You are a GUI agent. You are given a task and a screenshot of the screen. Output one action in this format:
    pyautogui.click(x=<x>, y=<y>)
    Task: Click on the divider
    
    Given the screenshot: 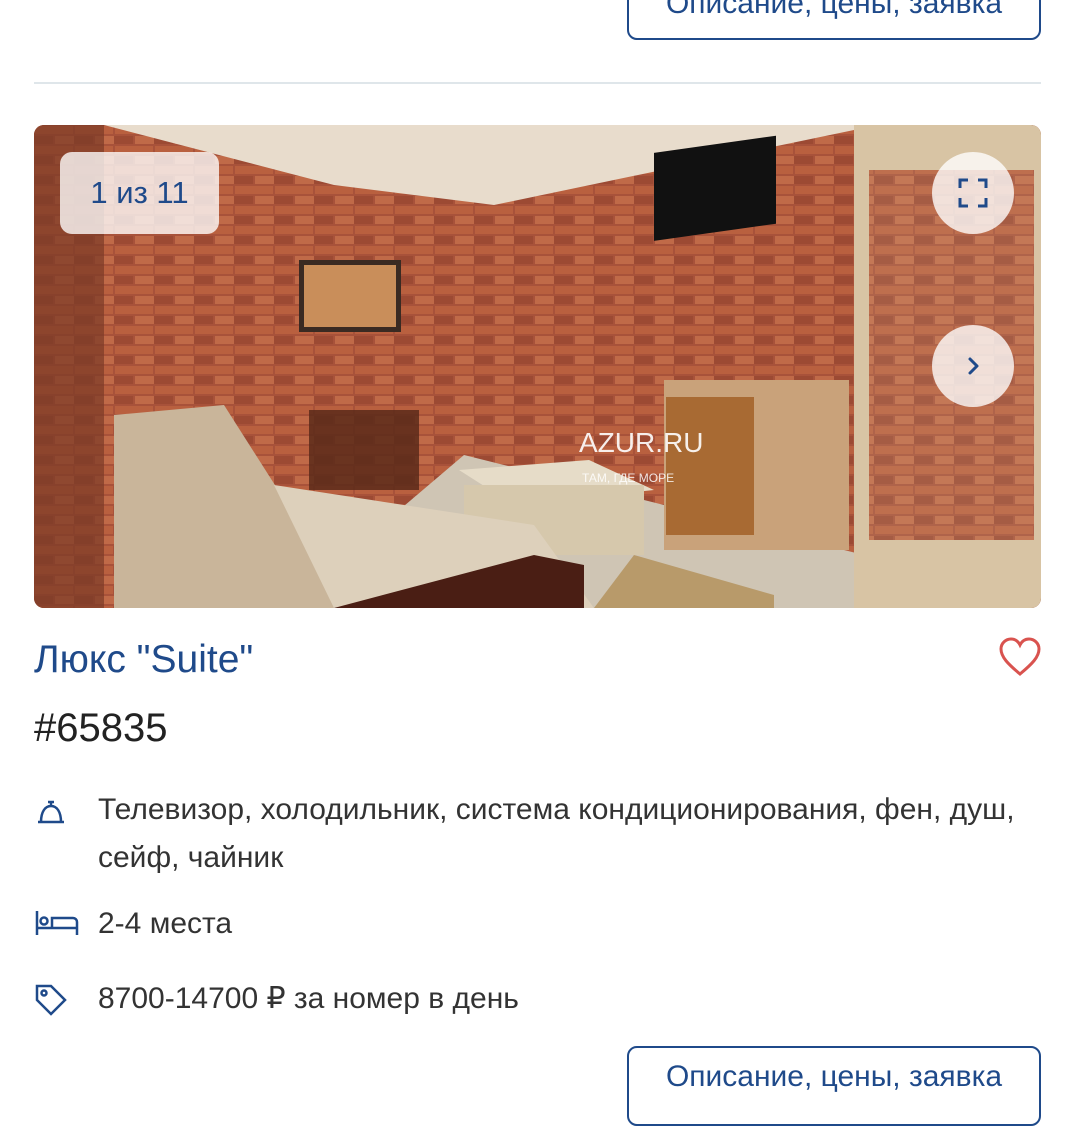 What is the action you would take?
    pyautogui.click(x=537, y=83)
    